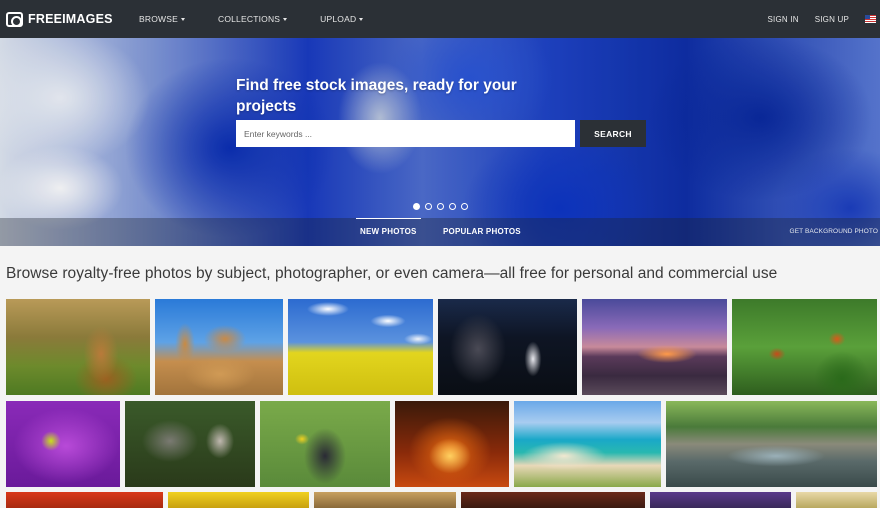 The image size is (880, 508). What do you see at coordinates (440, 232) in the screenshot?
I see `hero-tab-bar` at bounding box center [440, 232].